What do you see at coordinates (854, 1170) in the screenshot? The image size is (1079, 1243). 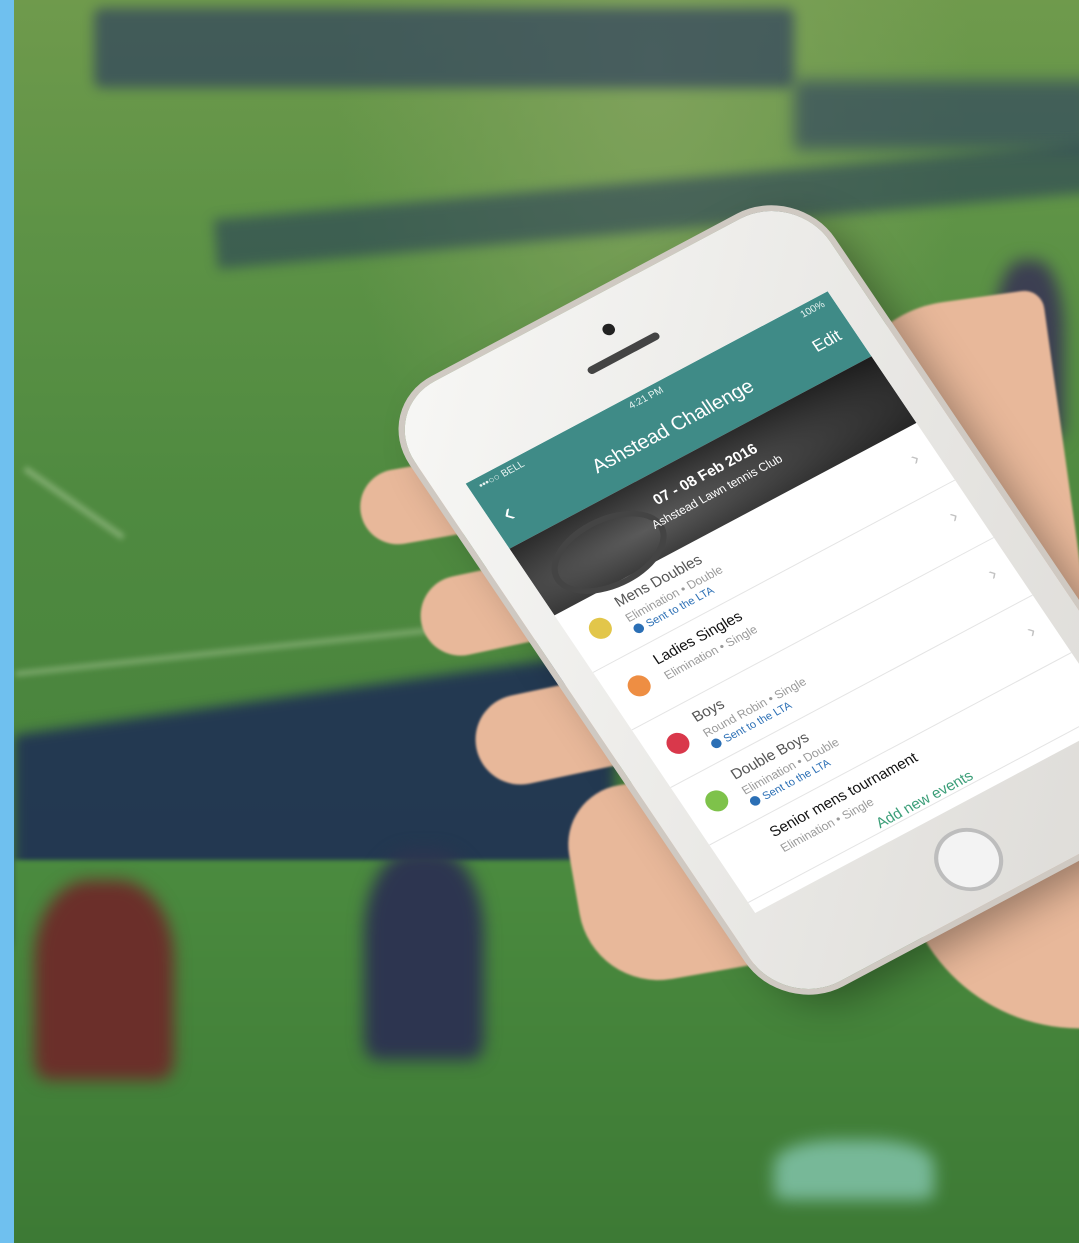 I see `tennis-racket-blur` at bounding box center [854, 1170].